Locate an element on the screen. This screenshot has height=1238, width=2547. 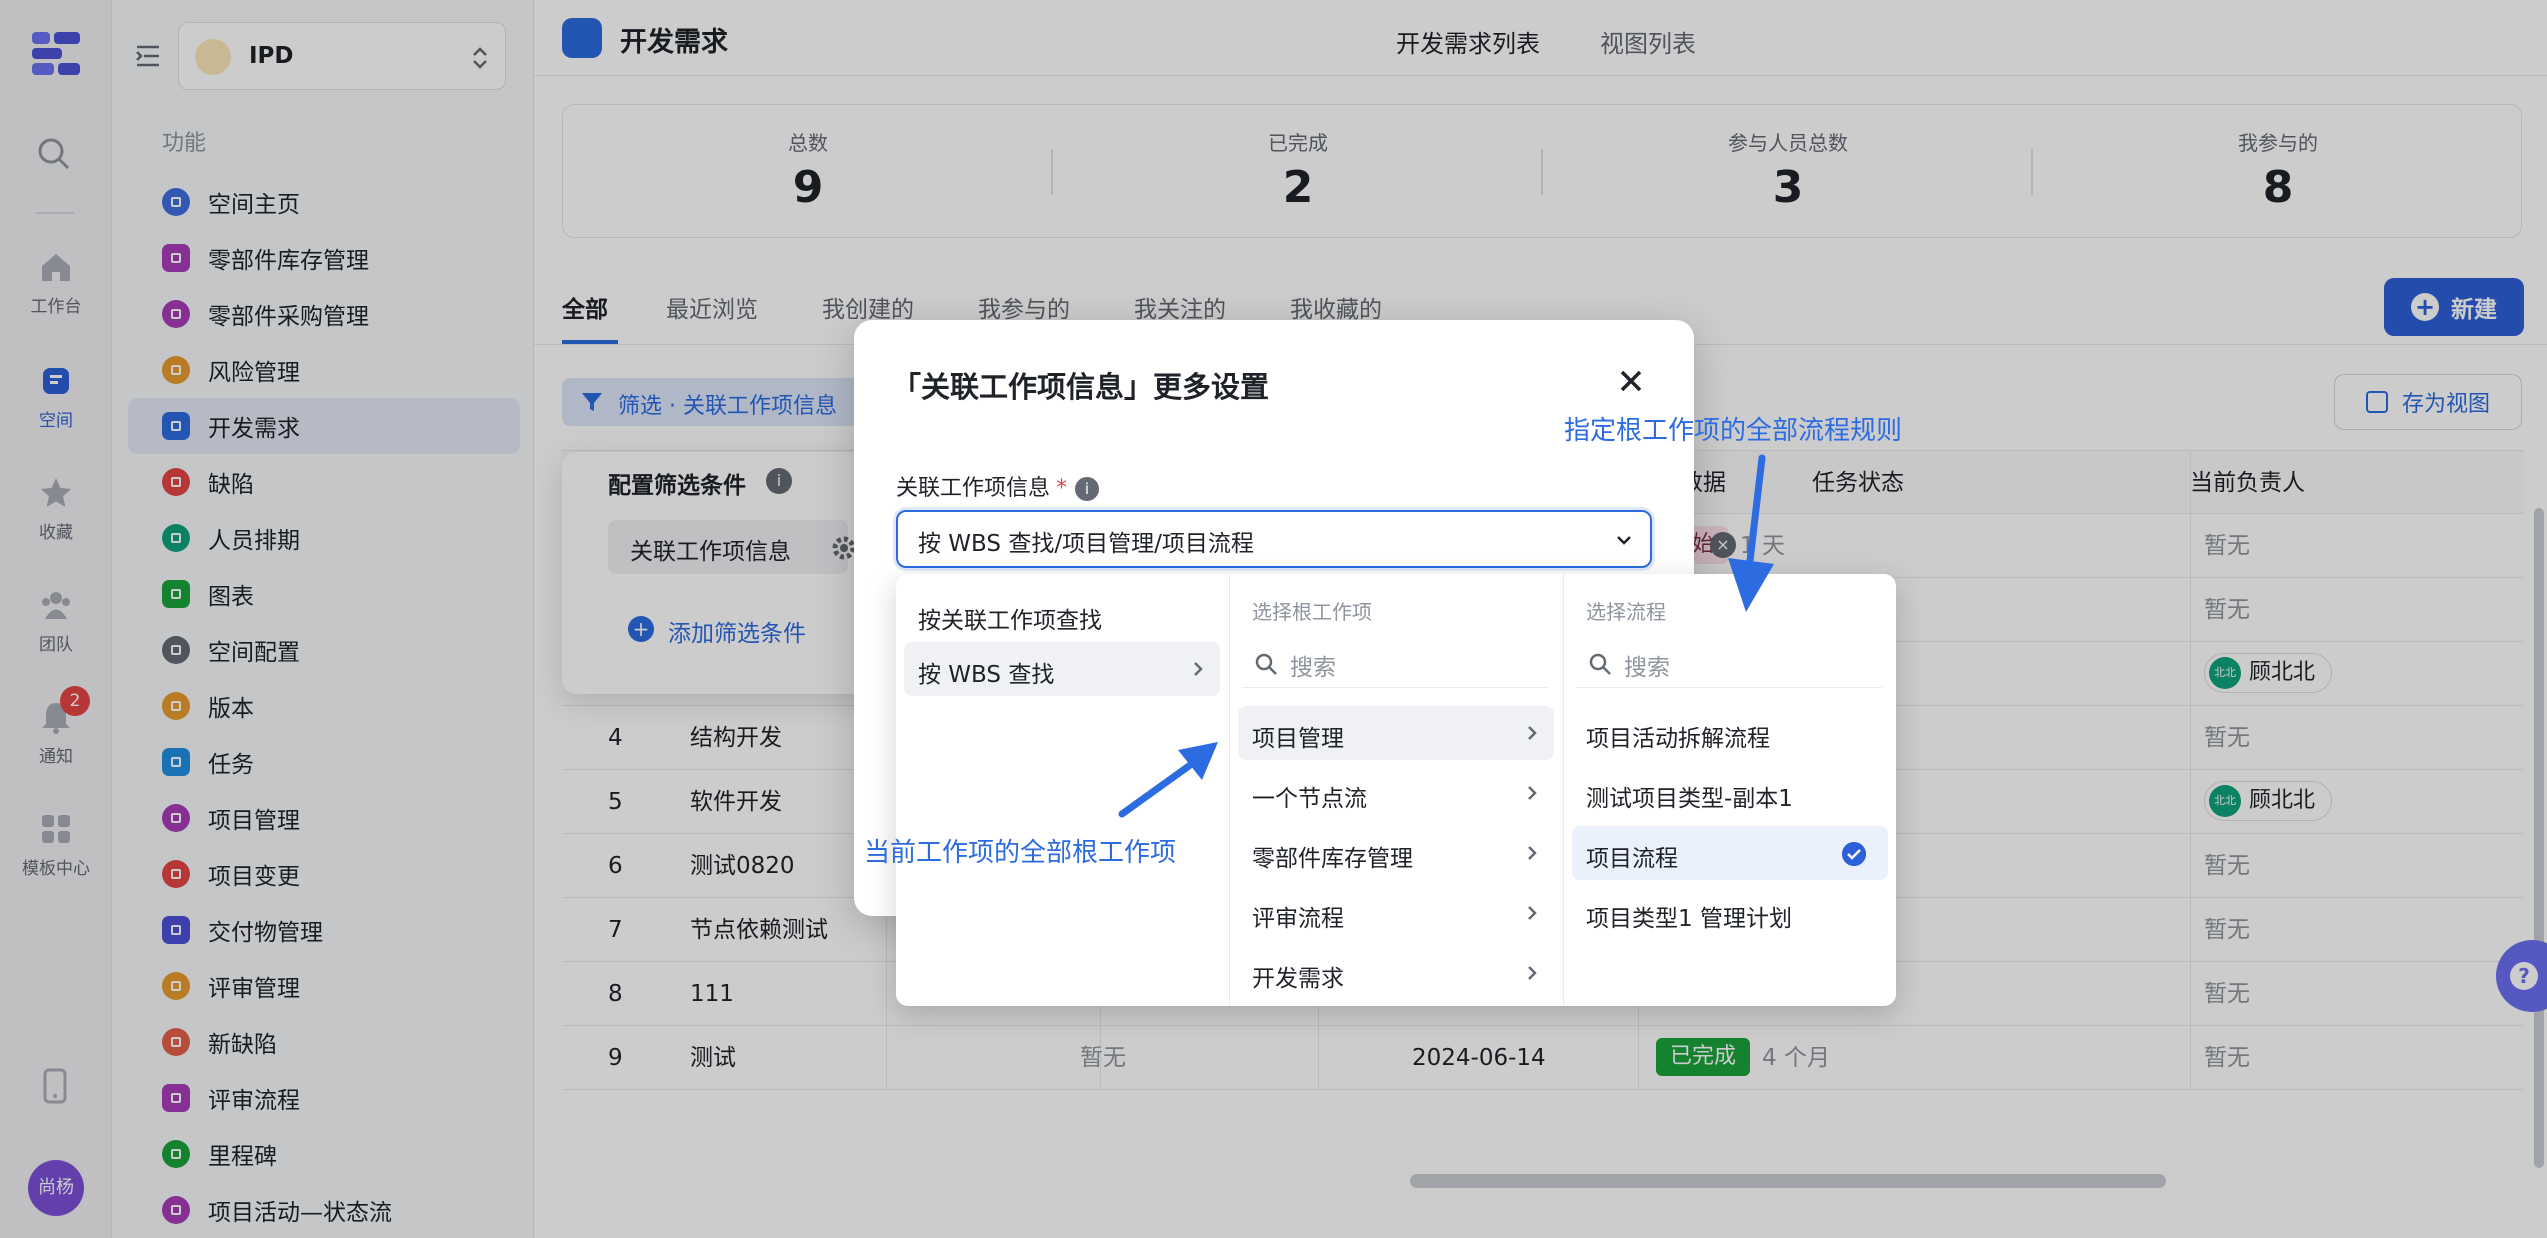
cascade-option: 按关联工作项查找 is located at coordinates (1062, 615).